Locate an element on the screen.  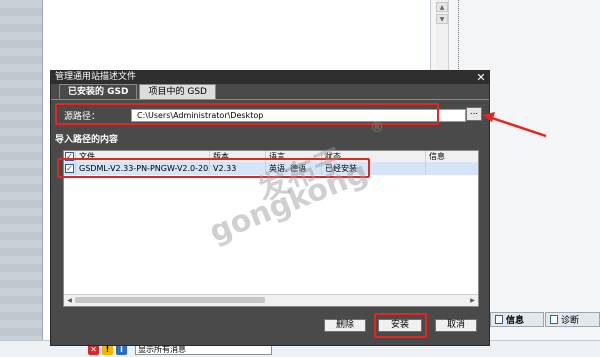
install-button: 安装 is located at coordinates (400, 325).